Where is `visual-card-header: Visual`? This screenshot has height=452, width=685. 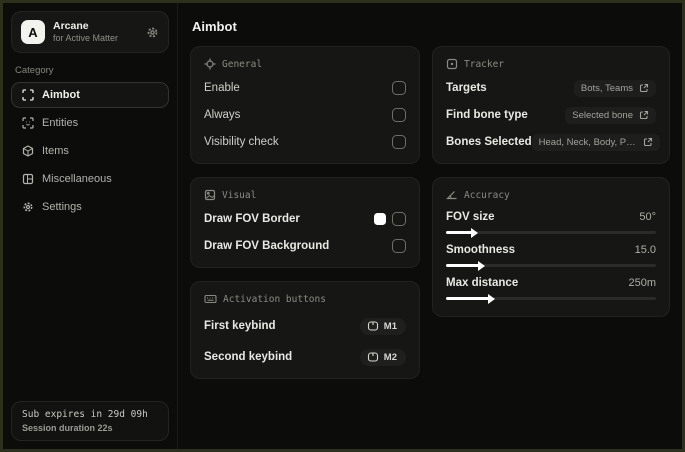 visual-card-header: Visual is located at coordinates (305, 195).